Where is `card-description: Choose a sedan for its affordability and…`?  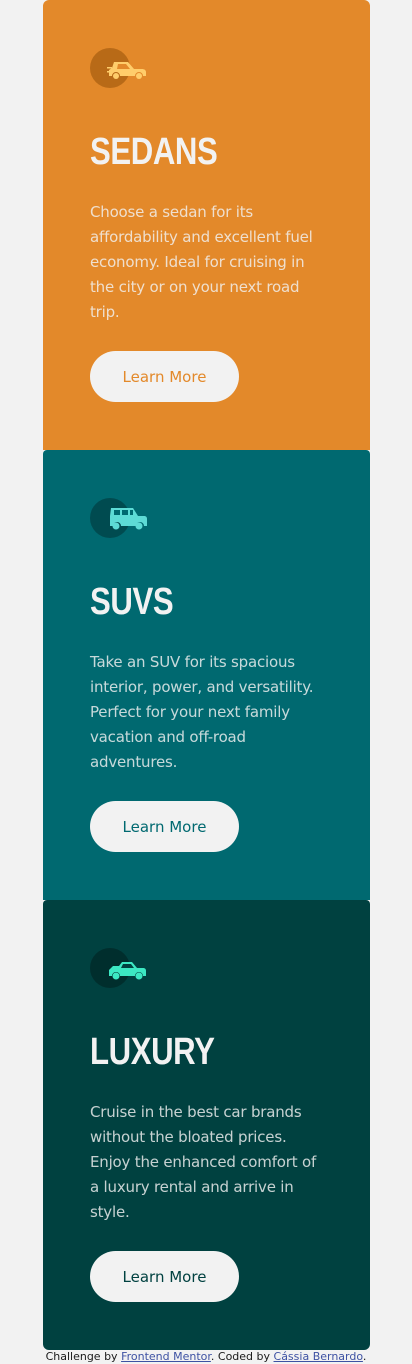 card-description: Choose a sedan for its affordability and… is located at coordinates (201, 262).